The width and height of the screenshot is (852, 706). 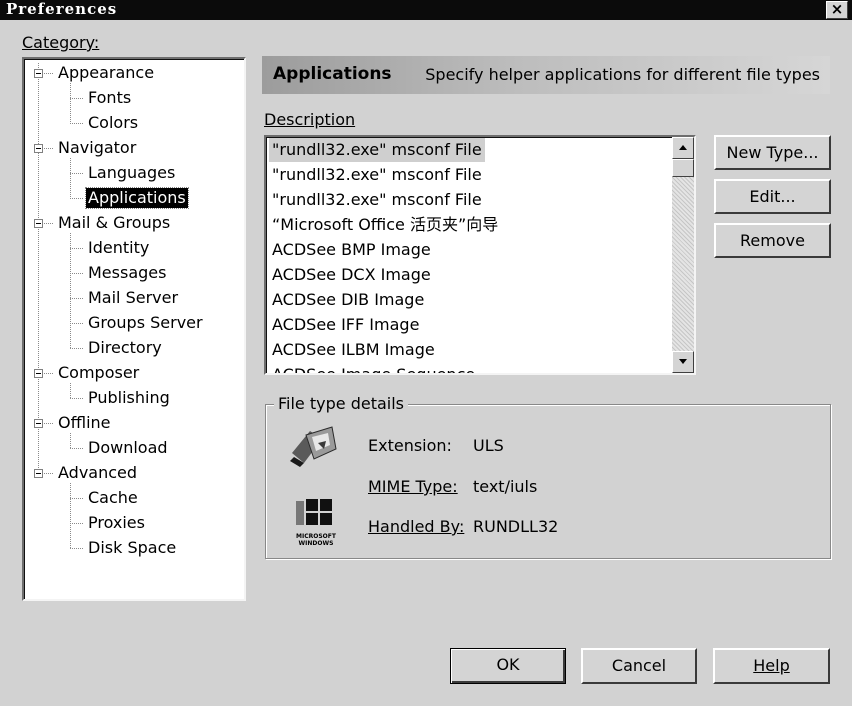 I want to click on mime-type-value: text/iuls, so click(x=505, y=486).